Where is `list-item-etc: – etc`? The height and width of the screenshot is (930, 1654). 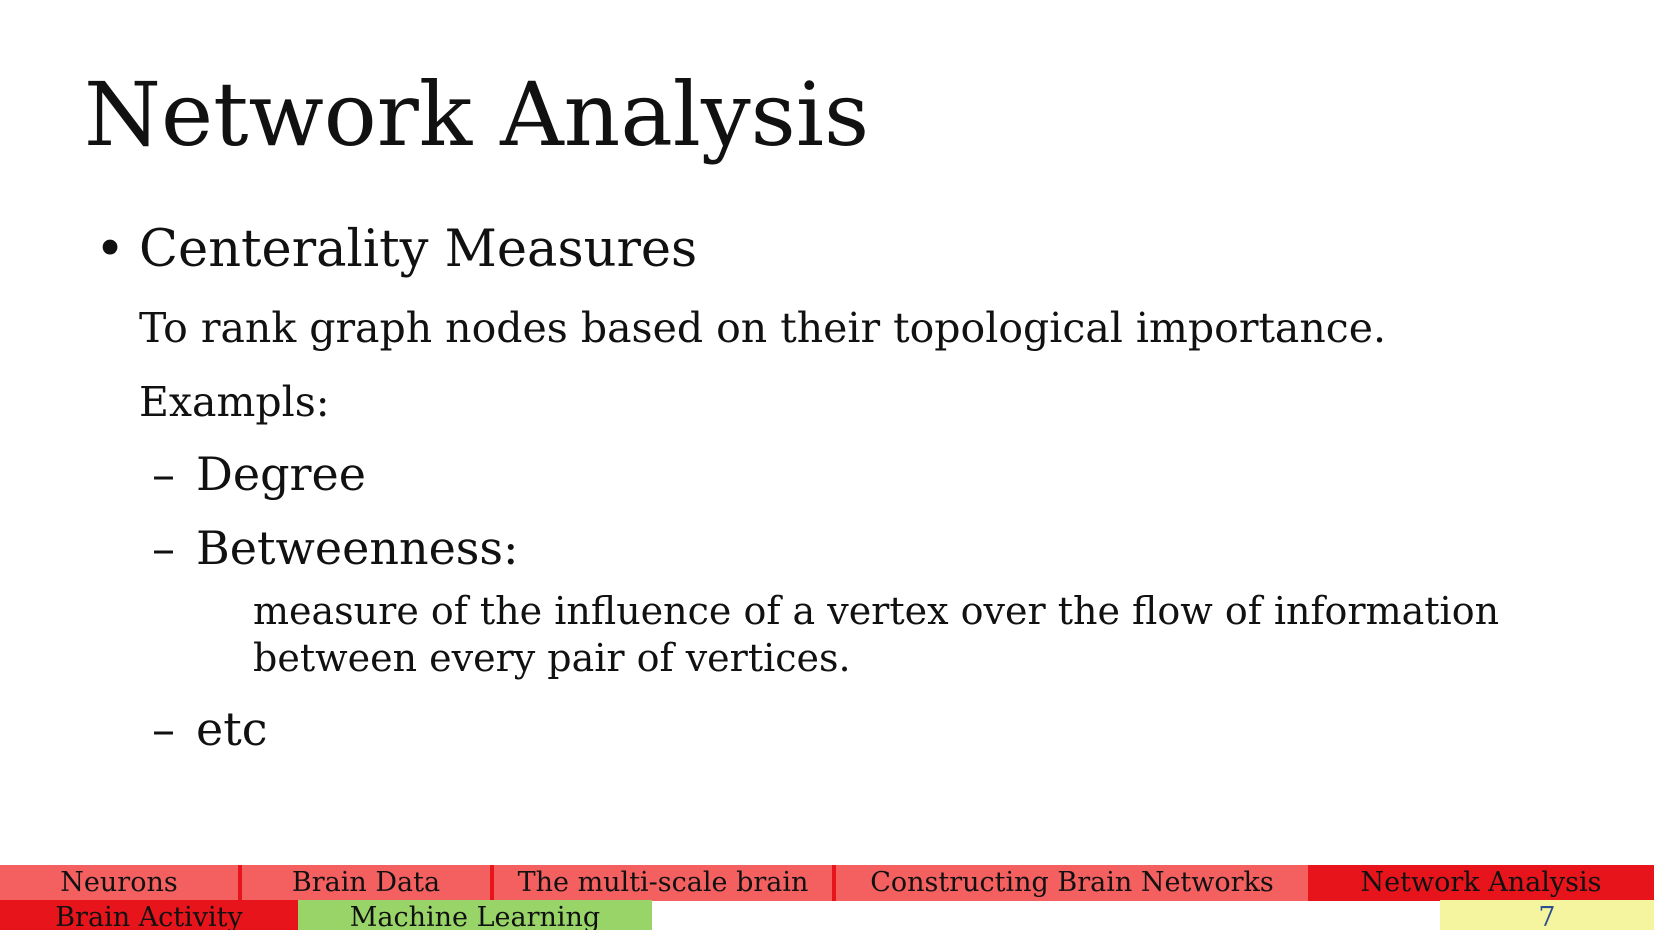 list-item-etc: – etc is located at coordinates (209, 729).